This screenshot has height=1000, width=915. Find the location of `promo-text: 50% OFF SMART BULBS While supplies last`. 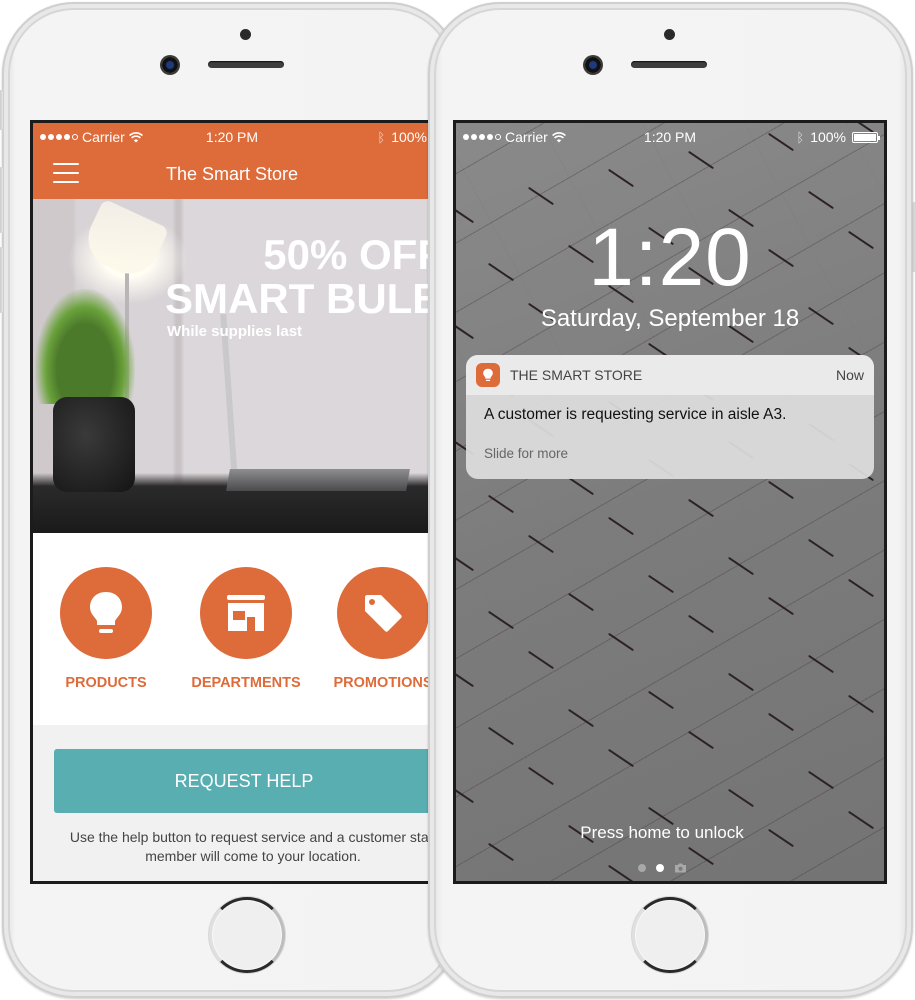

promo-text: 50% OFF SMART BULBS While supplies last is located at coordinates (298, 287).